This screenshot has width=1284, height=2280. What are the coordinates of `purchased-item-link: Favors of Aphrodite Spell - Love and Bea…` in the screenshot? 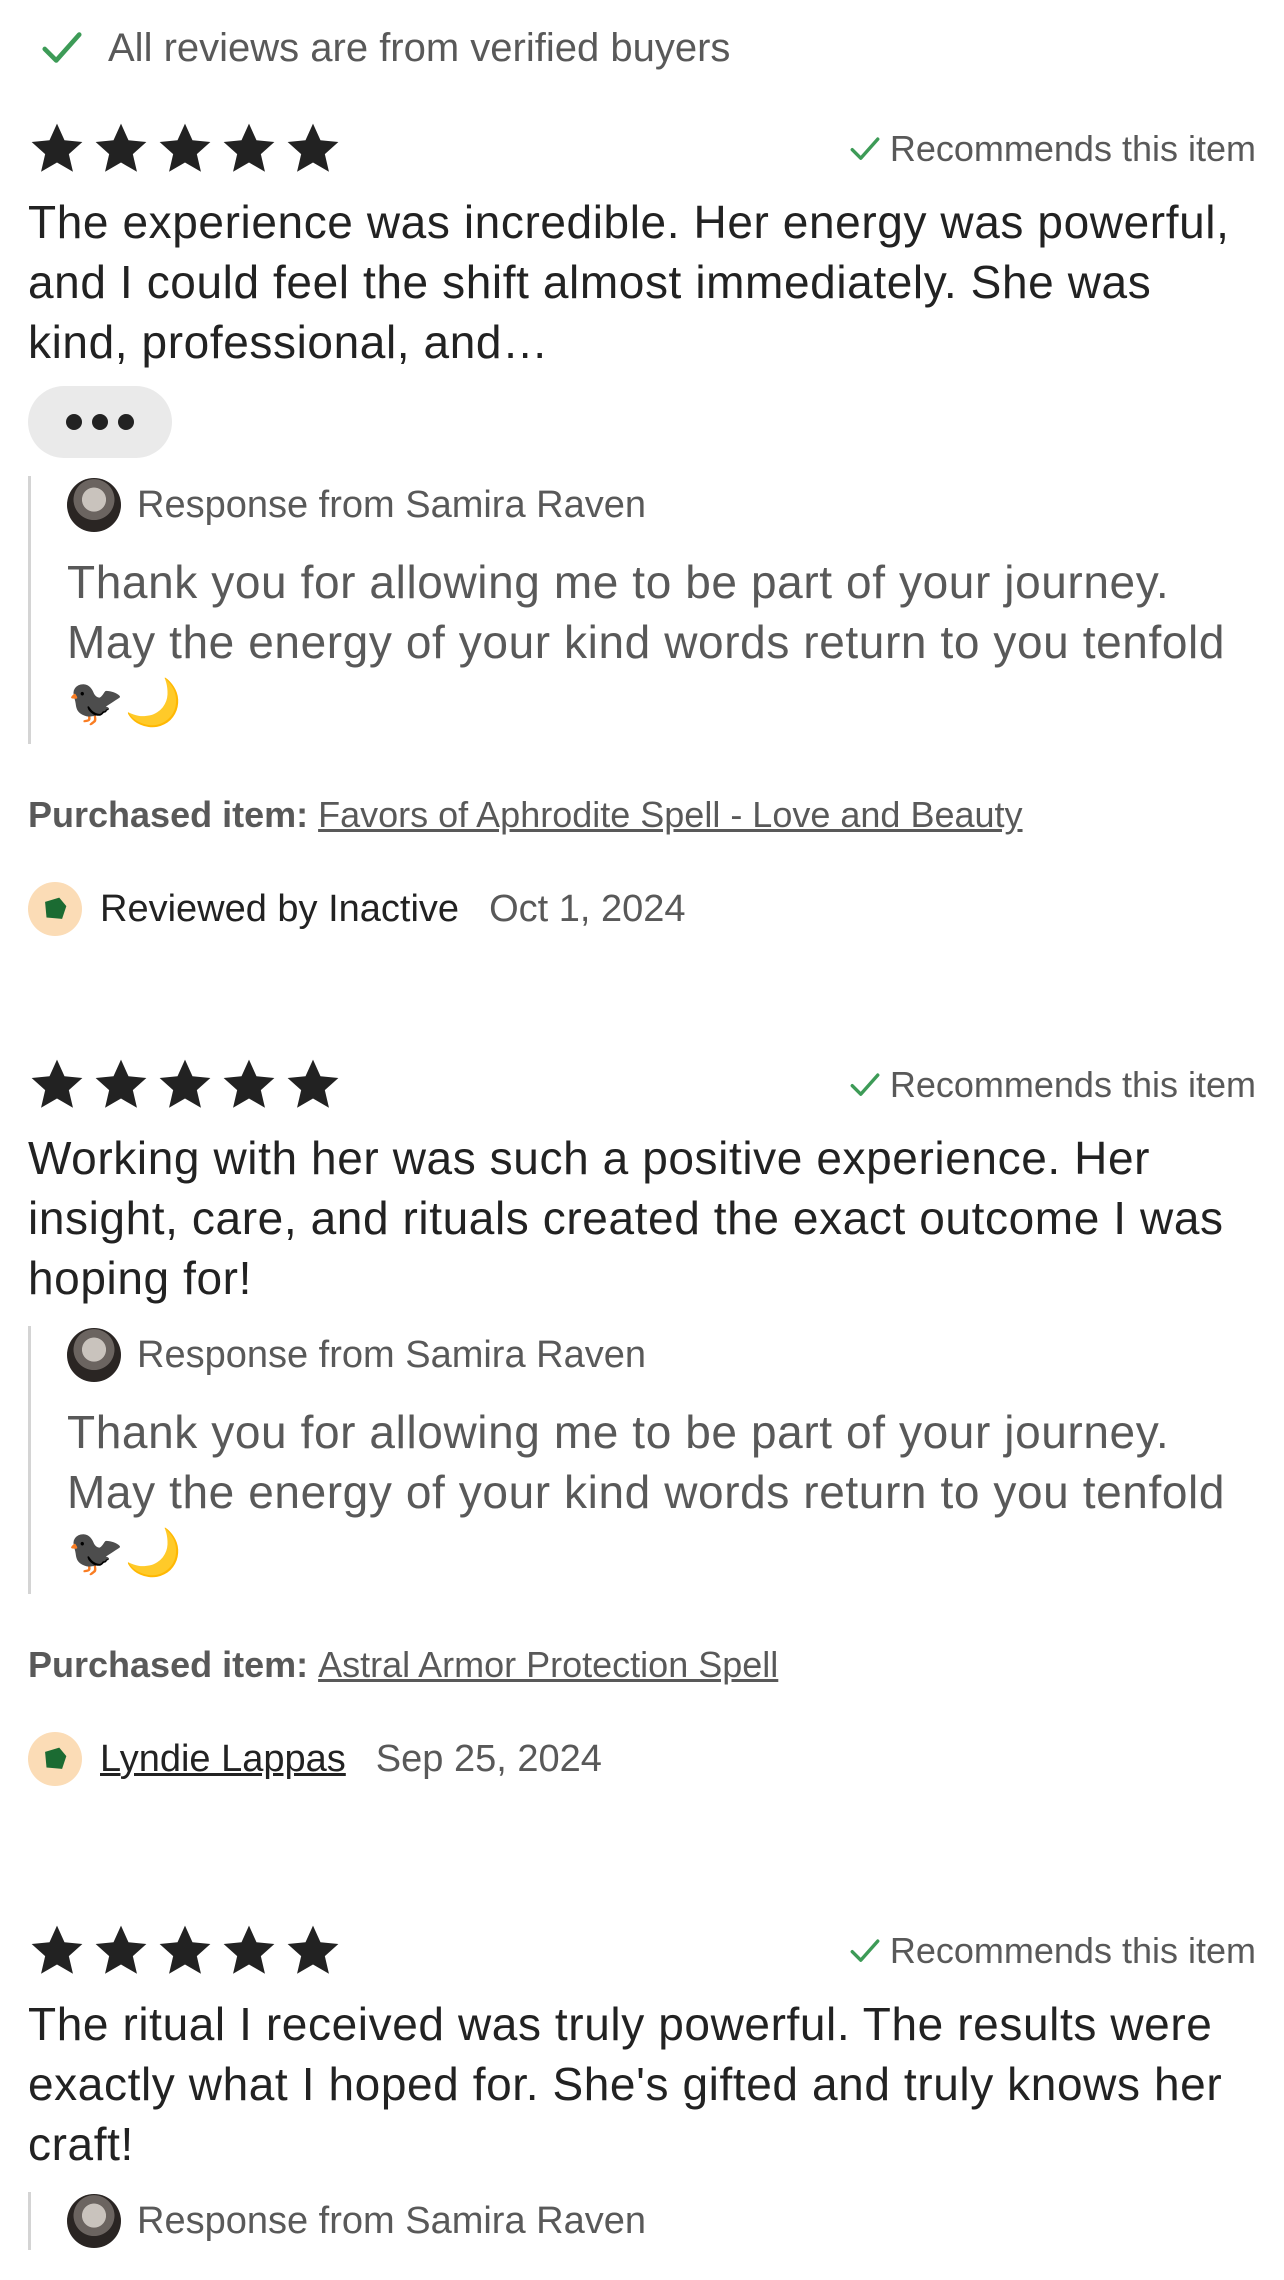 It's located at (670, 815).